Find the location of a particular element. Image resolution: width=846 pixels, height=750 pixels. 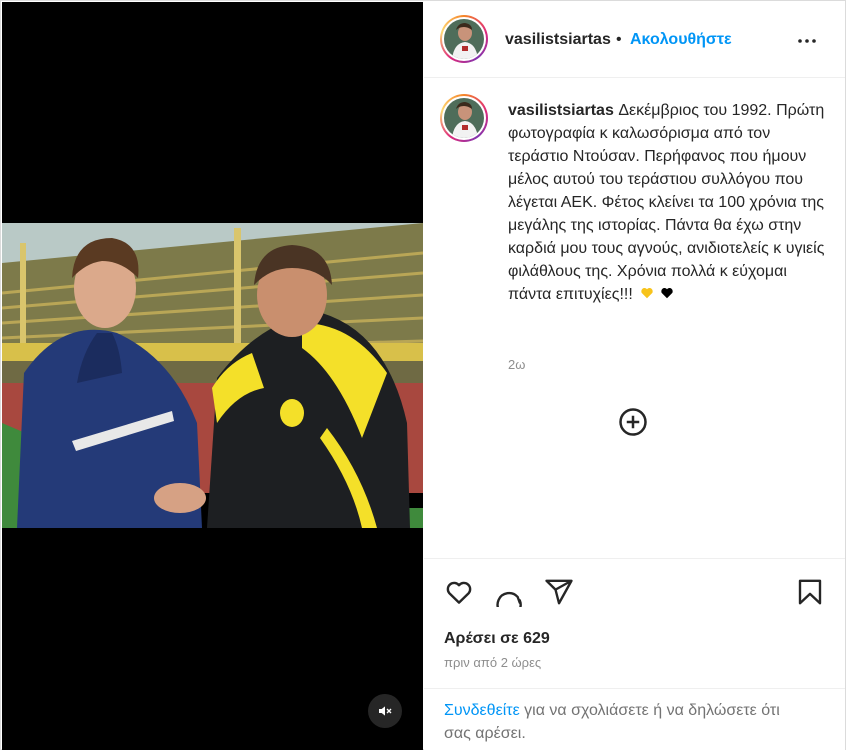

post-timestamp: πριν από 2 ώρες is located at coordinates (492, 662).